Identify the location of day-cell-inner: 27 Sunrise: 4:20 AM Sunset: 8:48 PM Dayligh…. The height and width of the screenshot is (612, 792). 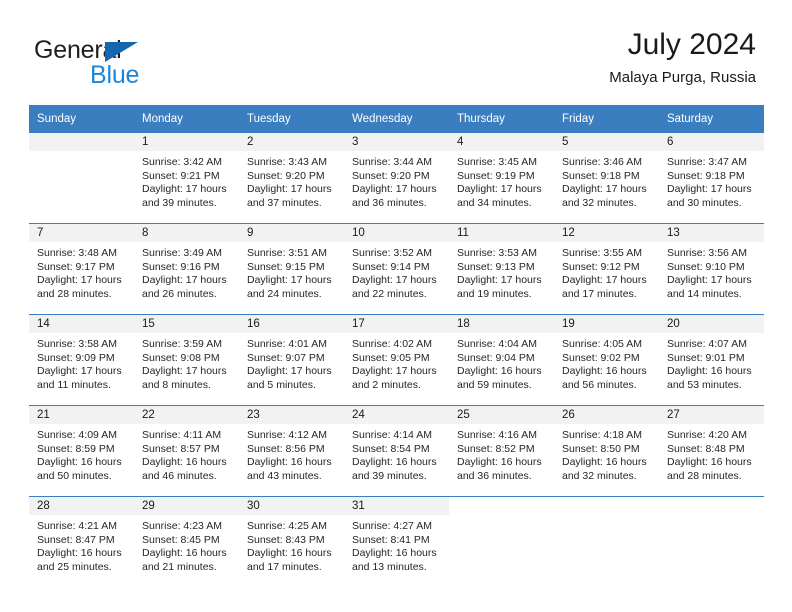
(711, 451).